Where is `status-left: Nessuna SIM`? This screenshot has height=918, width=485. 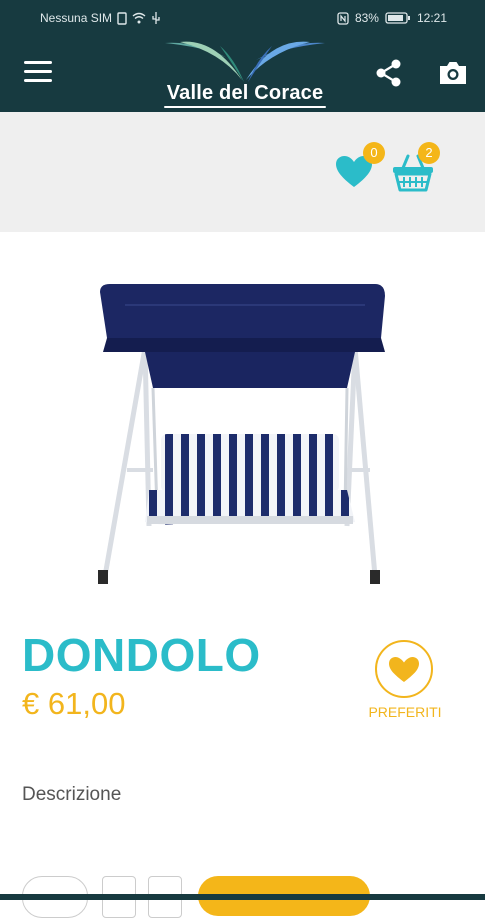
status-left: Nessuna SIM is located at coordinates (100, 18).